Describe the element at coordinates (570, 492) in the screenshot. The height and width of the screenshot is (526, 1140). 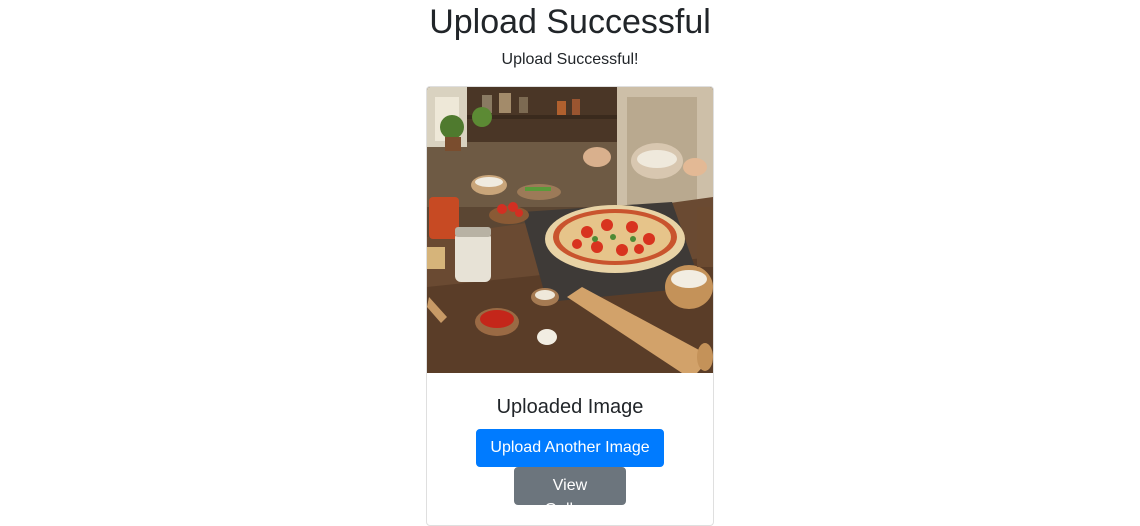
I see `view-gallery-button: View Gallery` at that location.